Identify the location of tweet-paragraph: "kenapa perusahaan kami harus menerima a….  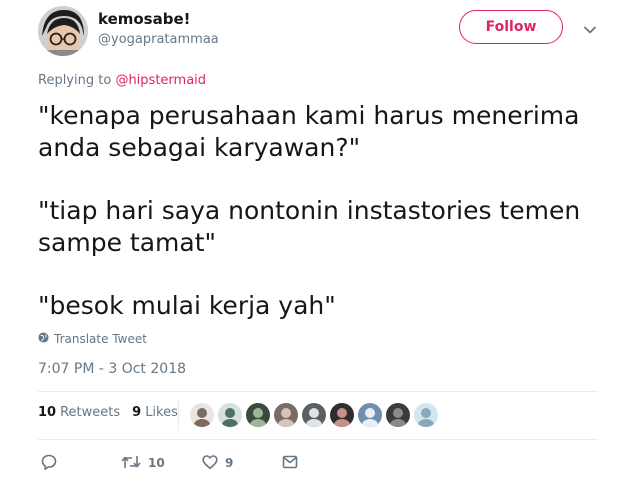
(309, 131).